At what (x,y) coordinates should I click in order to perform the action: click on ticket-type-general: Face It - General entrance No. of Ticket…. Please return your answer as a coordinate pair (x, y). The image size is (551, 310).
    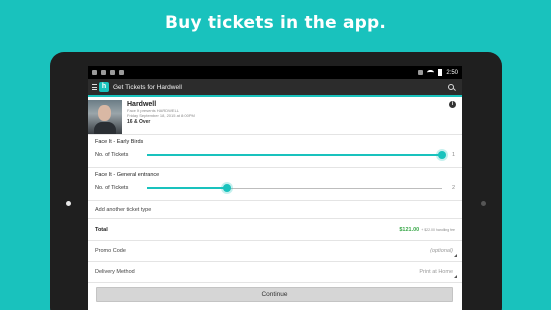
    Looking at the image, I should click on (275, 184).